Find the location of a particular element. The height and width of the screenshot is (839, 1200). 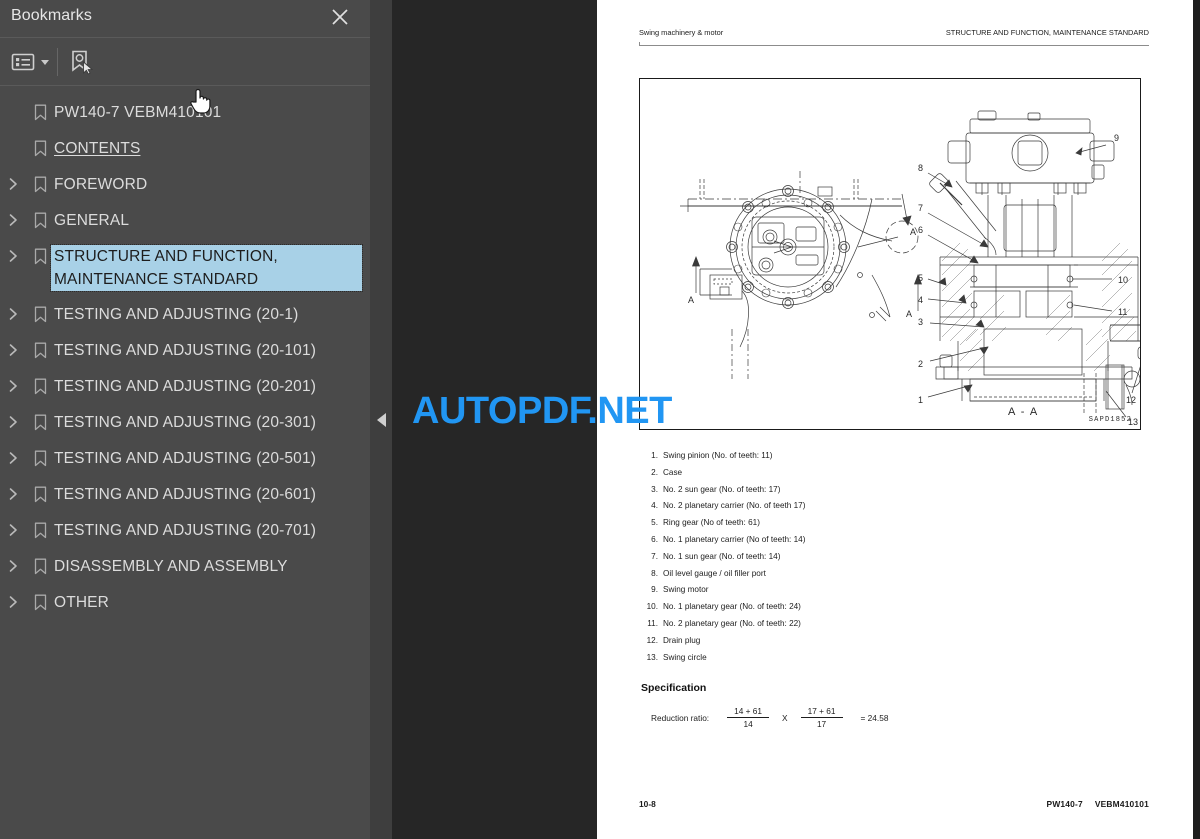

bookmark-item: TESTING AND ADJUSTING (20-701) is located at coordinates (185, 531).